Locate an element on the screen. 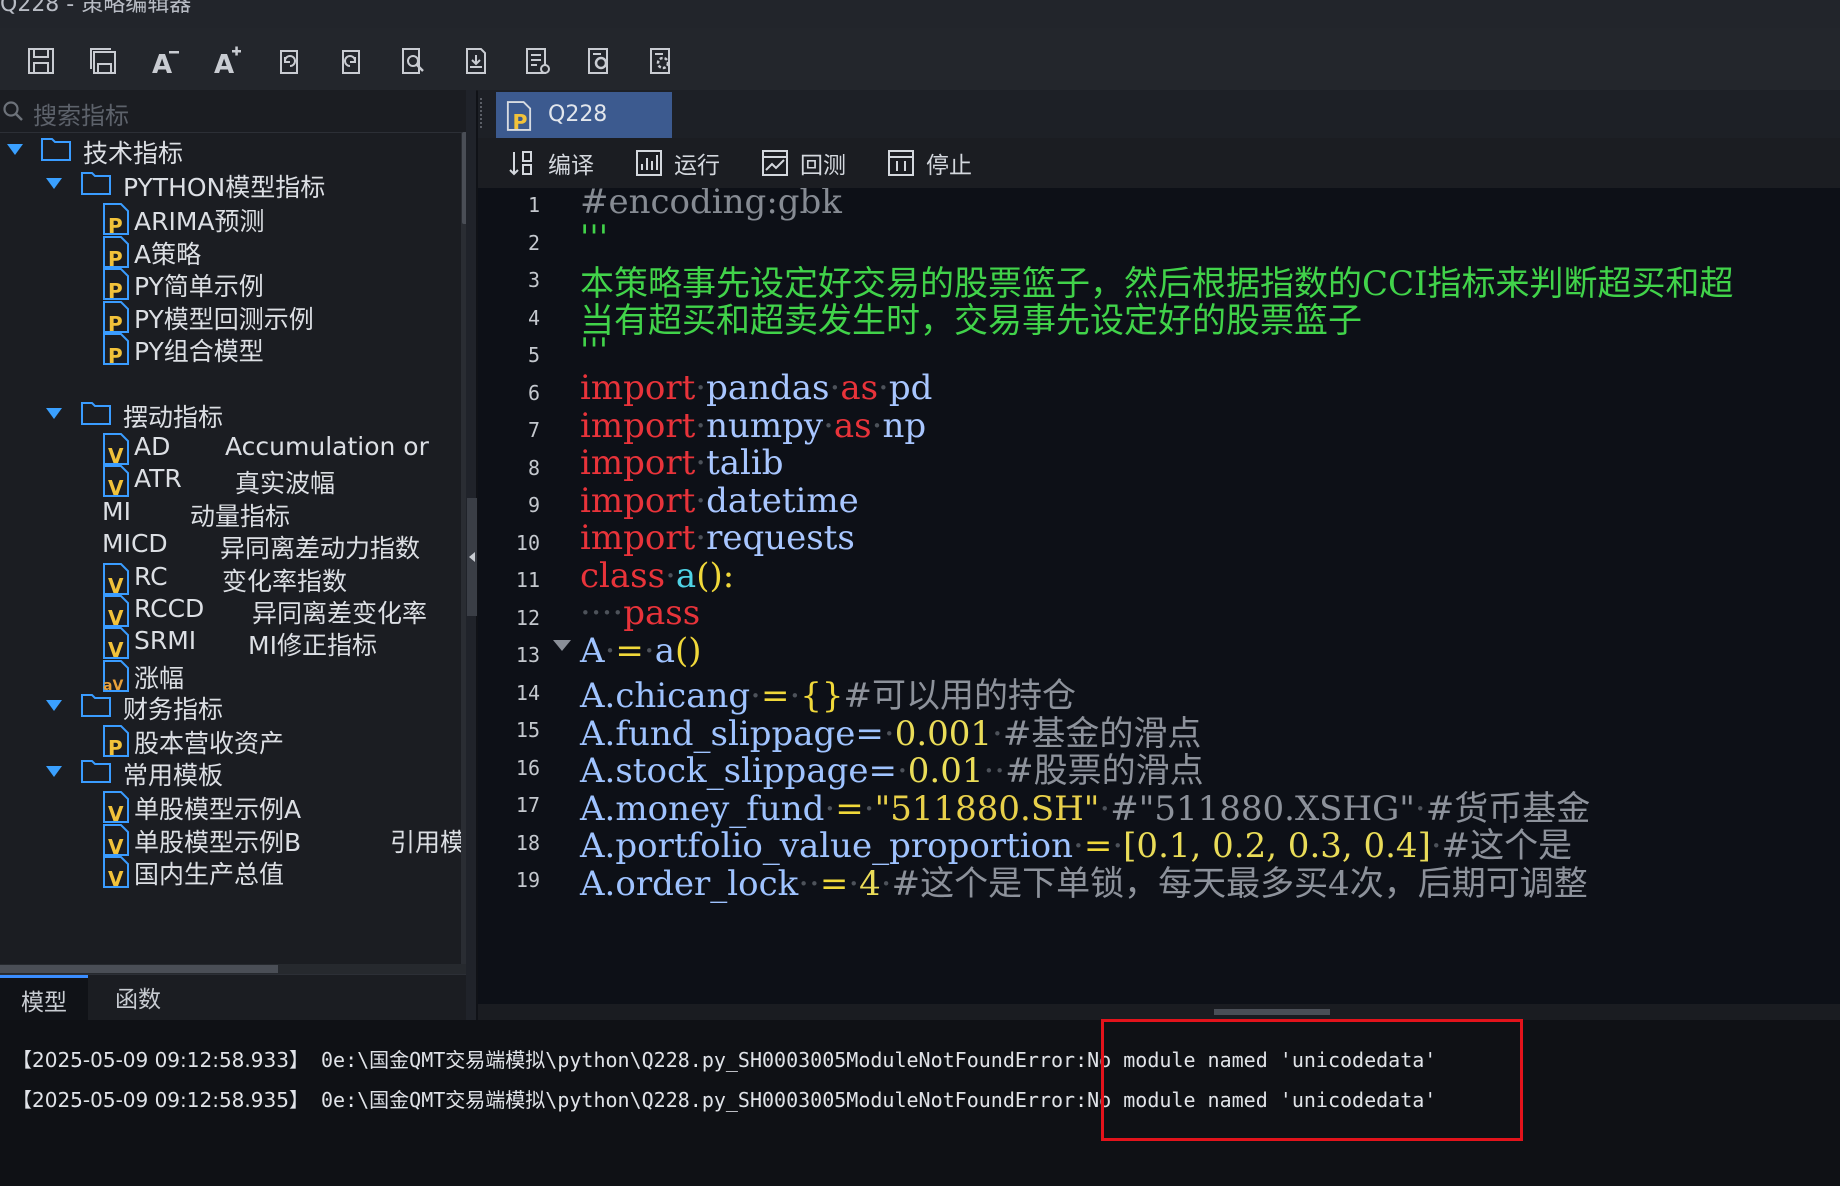 The height and width of the screenshot is (1186, 1840). tree-label: 国内生产总值 is located at coordinates (209, 874).